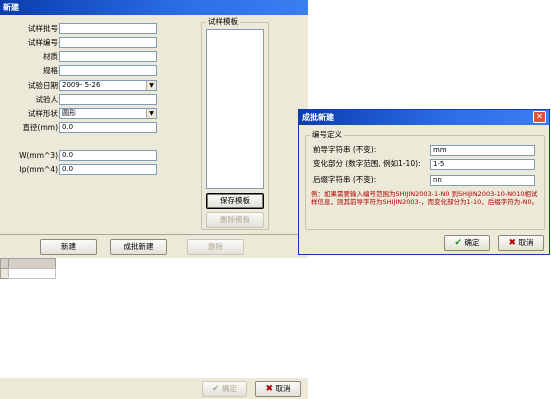 The image size is (551, 399). I want to click on w-label: W(mm^3), so click(38, 155).